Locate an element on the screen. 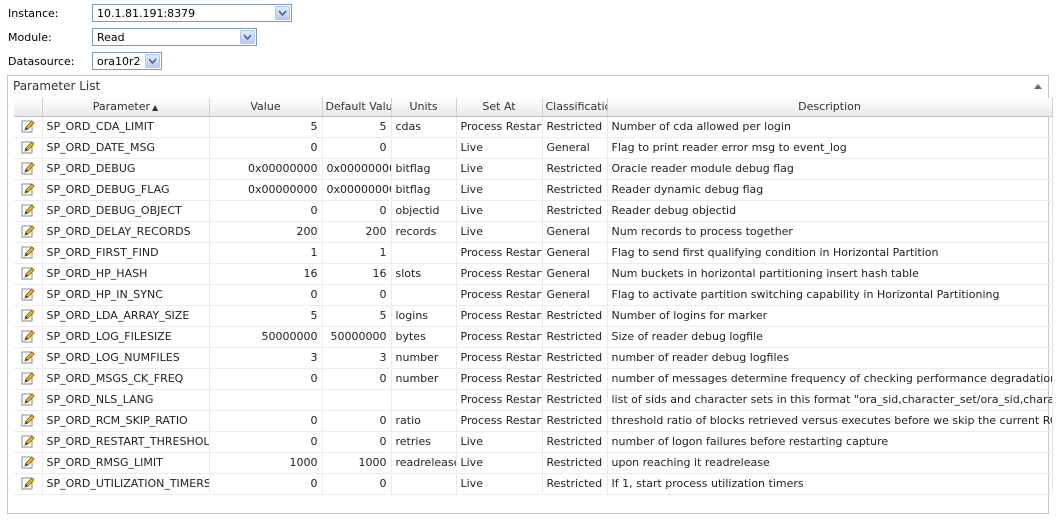 The width and height of the screenshot is (1056, 520). parameter-cell: SP_ORD_DEBUG is located at coordinates (126, 169).